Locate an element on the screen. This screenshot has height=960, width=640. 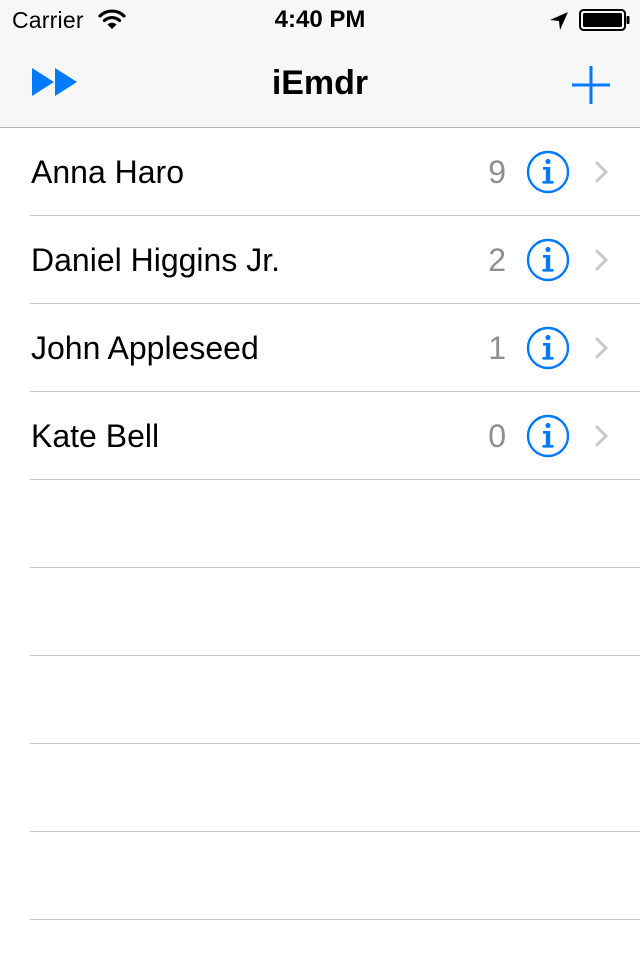
table-row: Kate Bell 0 is located at coordinates (320, 436).